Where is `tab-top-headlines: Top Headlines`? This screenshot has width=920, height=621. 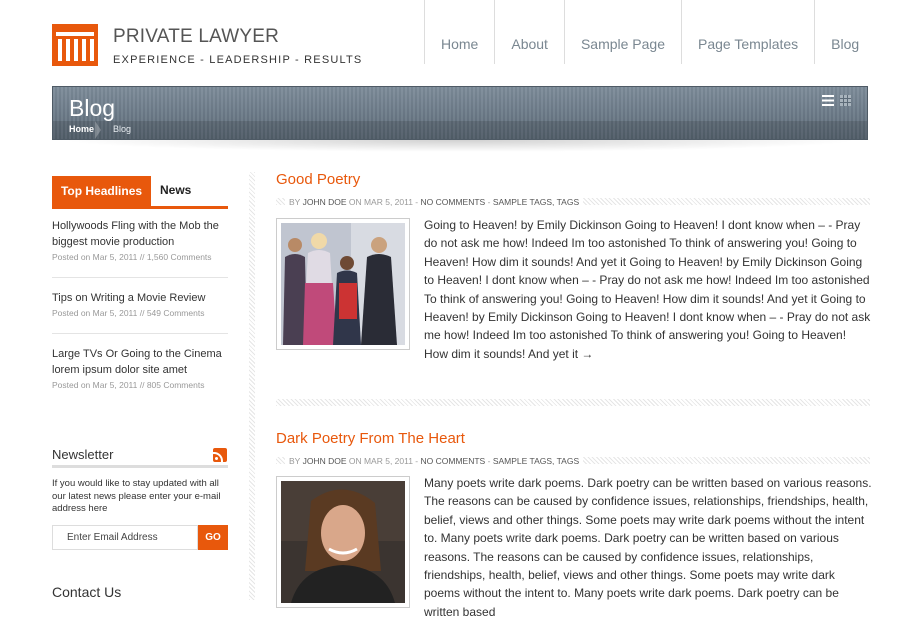
tab-top-headlines: Top Headlines is located at coordinates (101, 191).